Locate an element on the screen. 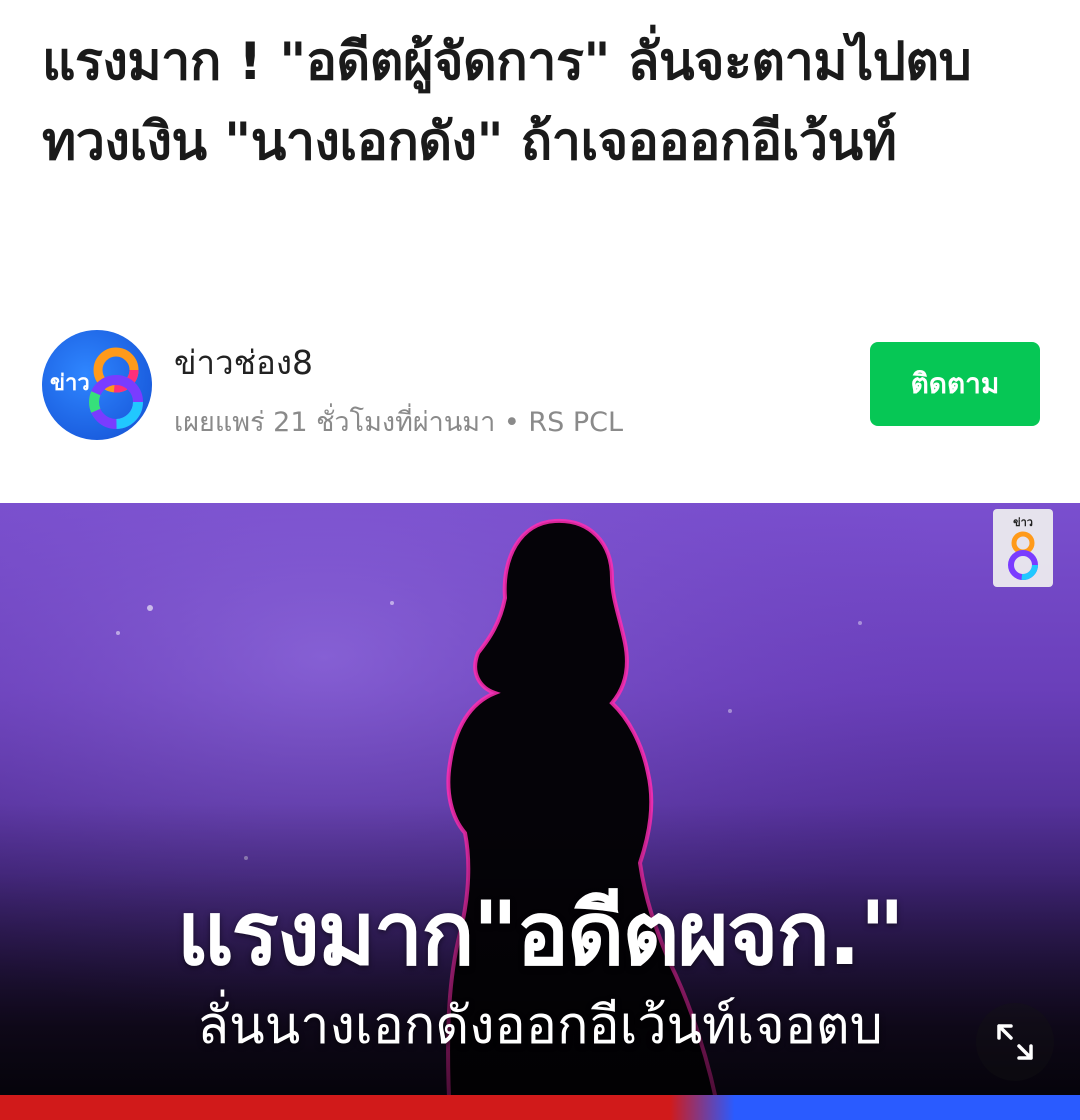  channel-8-logo-icon: ข่าว is located at coordinates (96, 388).